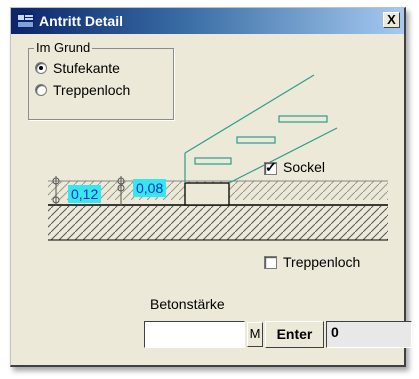  I want to click on check-icon: ✓, so click(271, 167).